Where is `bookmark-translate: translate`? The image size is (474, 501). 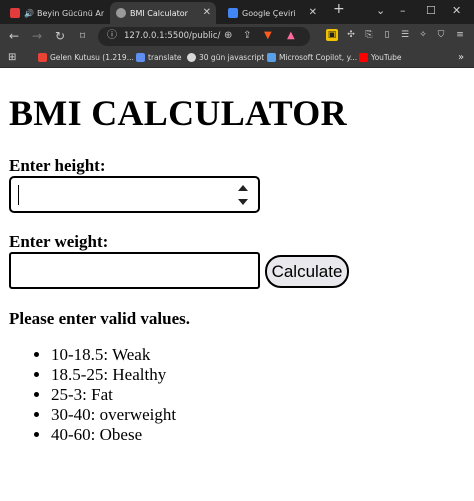
bookmark-translate: translate is located at coordinates (159, 57).